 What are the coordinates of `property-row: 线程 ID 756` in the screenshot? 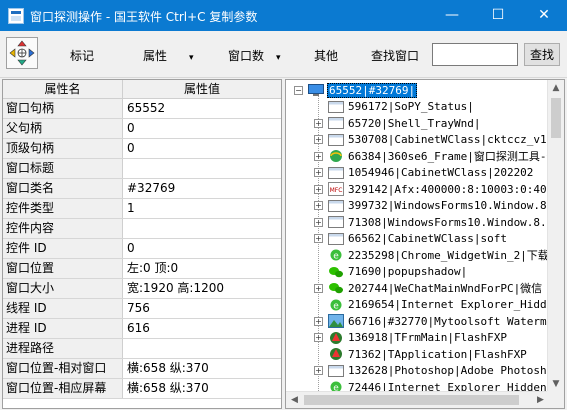 It's located at (142, 309).